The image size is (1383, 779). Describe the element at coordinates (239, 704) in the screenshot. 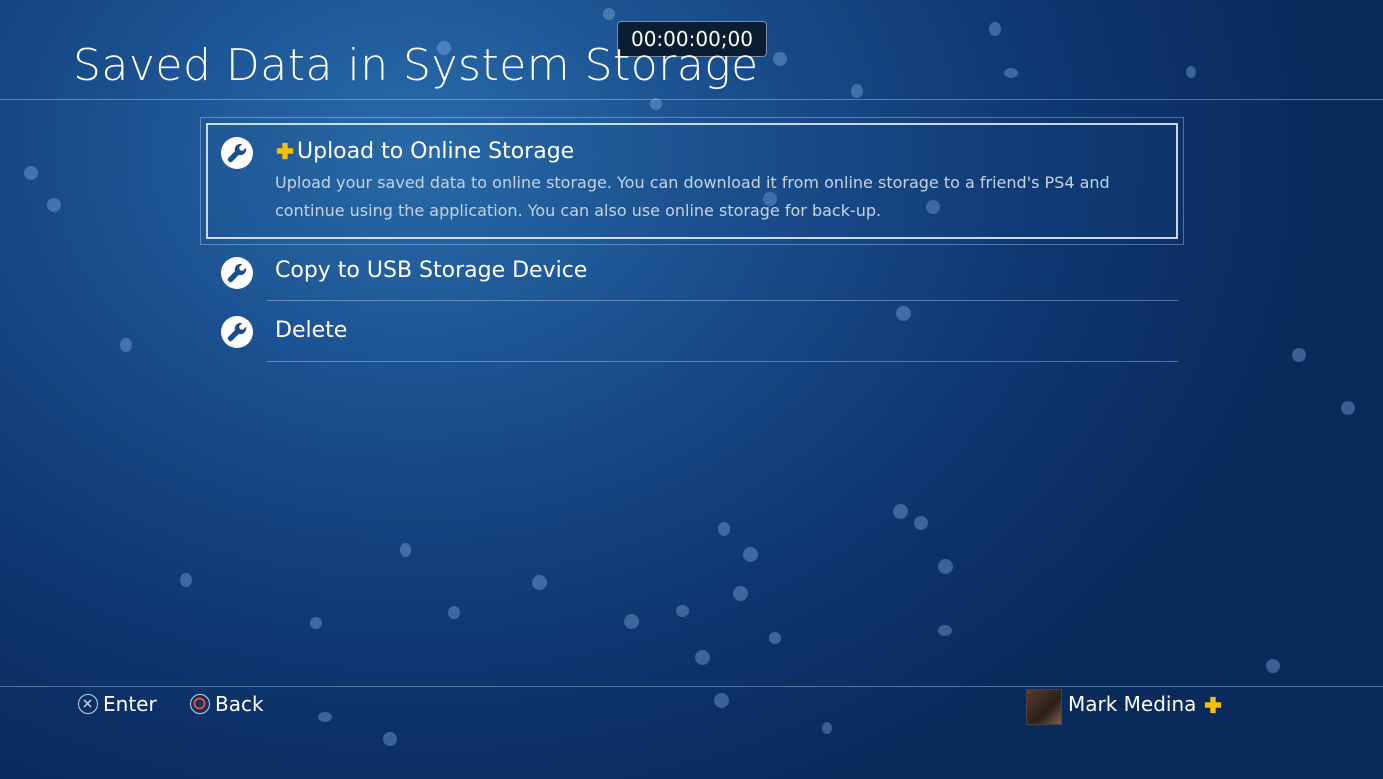

I see `back-label: Back` at that location.